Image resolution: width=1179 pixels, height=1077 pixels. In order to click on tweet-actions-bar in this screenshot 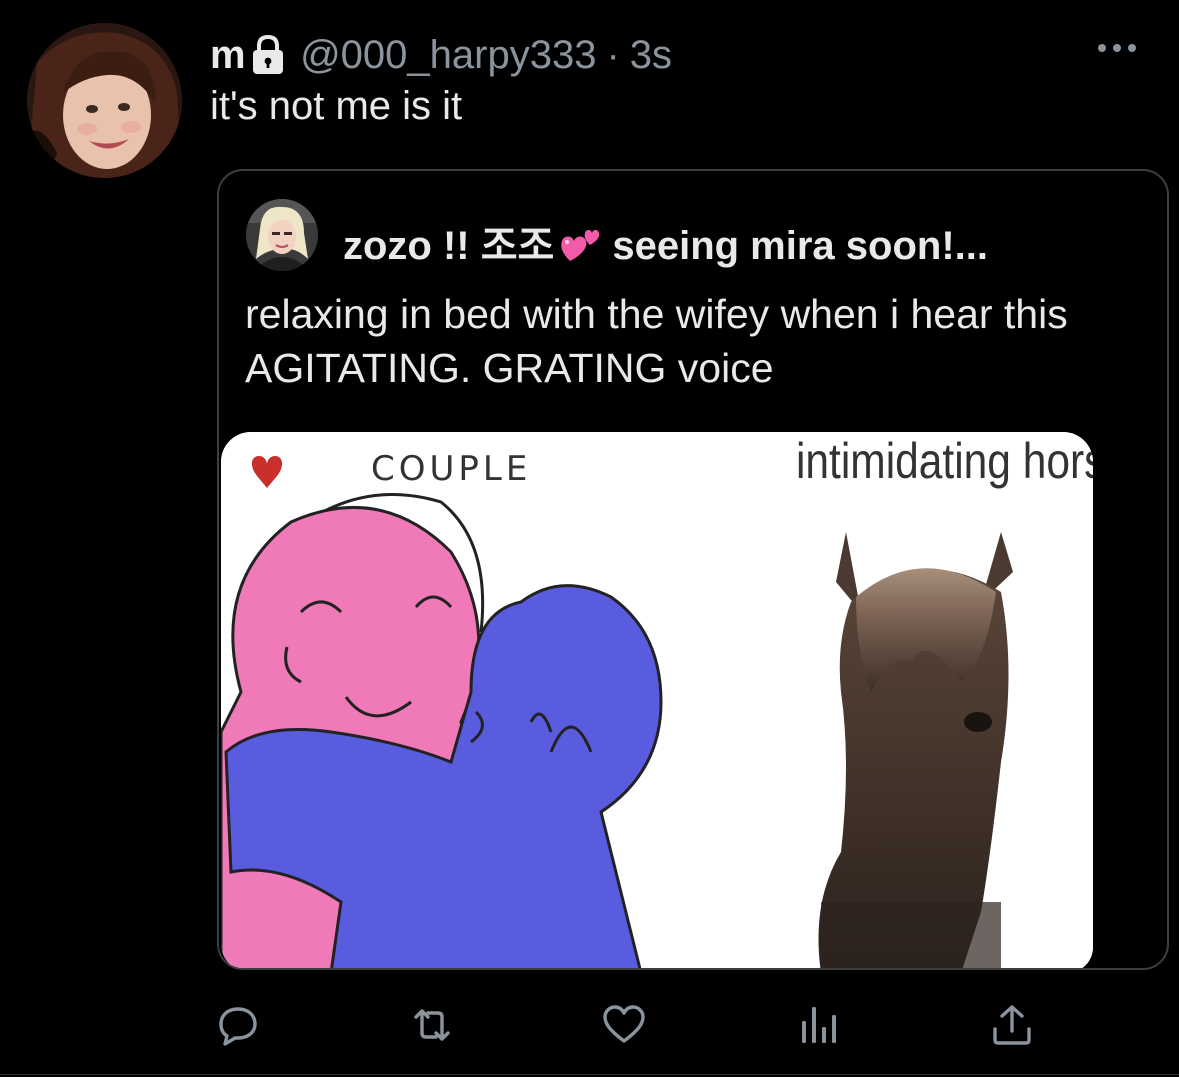, I will do `click(589, 1025)`.